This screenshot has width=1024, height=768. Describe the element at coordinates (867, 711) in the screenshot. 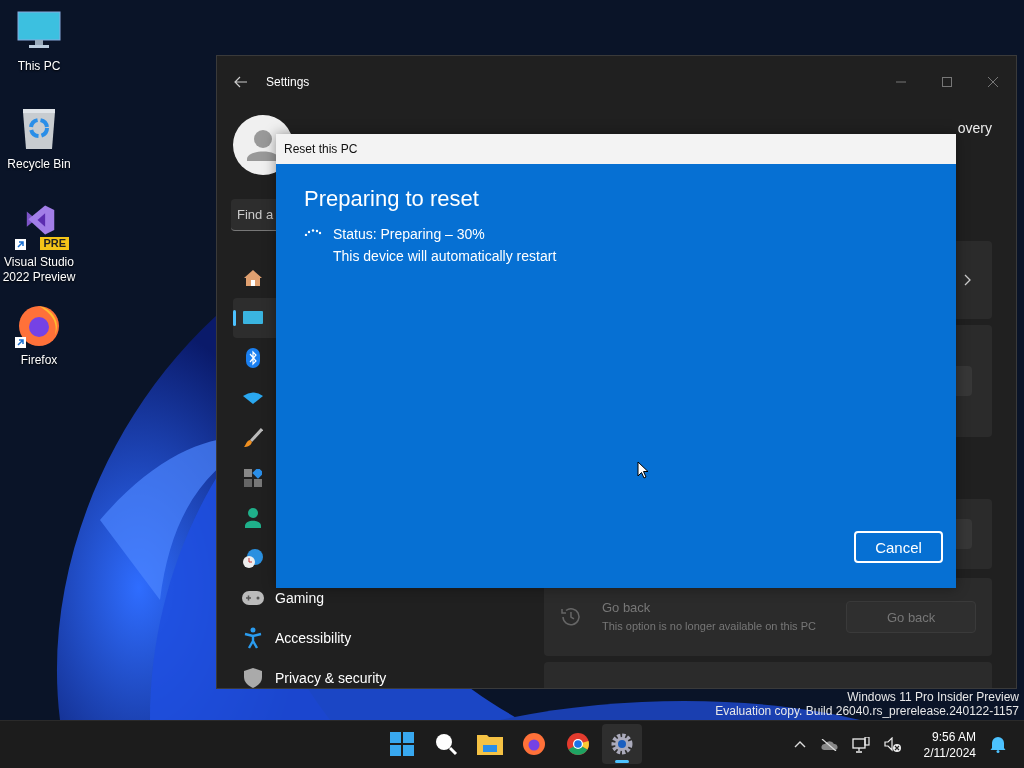

I see `build-info-text: Evaluation copy. Build 26040.rs_prerelease.240122-1157` at that location.